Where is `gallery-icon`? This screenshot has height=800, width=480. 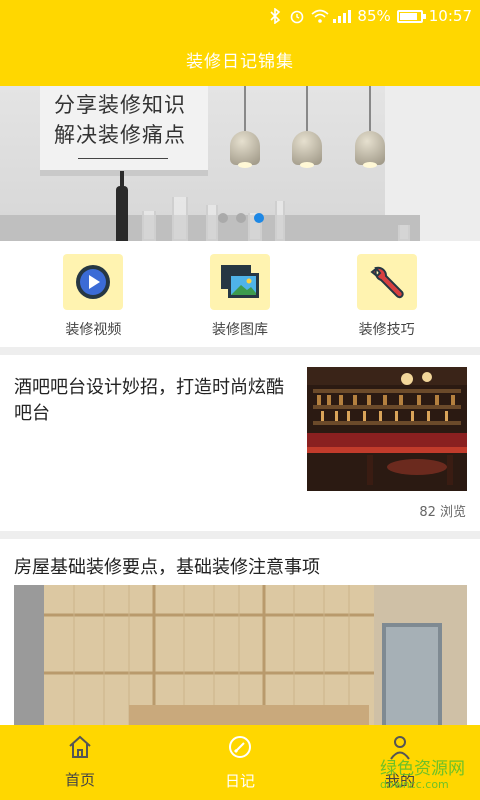
gallery-icon is located at coordinates (239, 282).